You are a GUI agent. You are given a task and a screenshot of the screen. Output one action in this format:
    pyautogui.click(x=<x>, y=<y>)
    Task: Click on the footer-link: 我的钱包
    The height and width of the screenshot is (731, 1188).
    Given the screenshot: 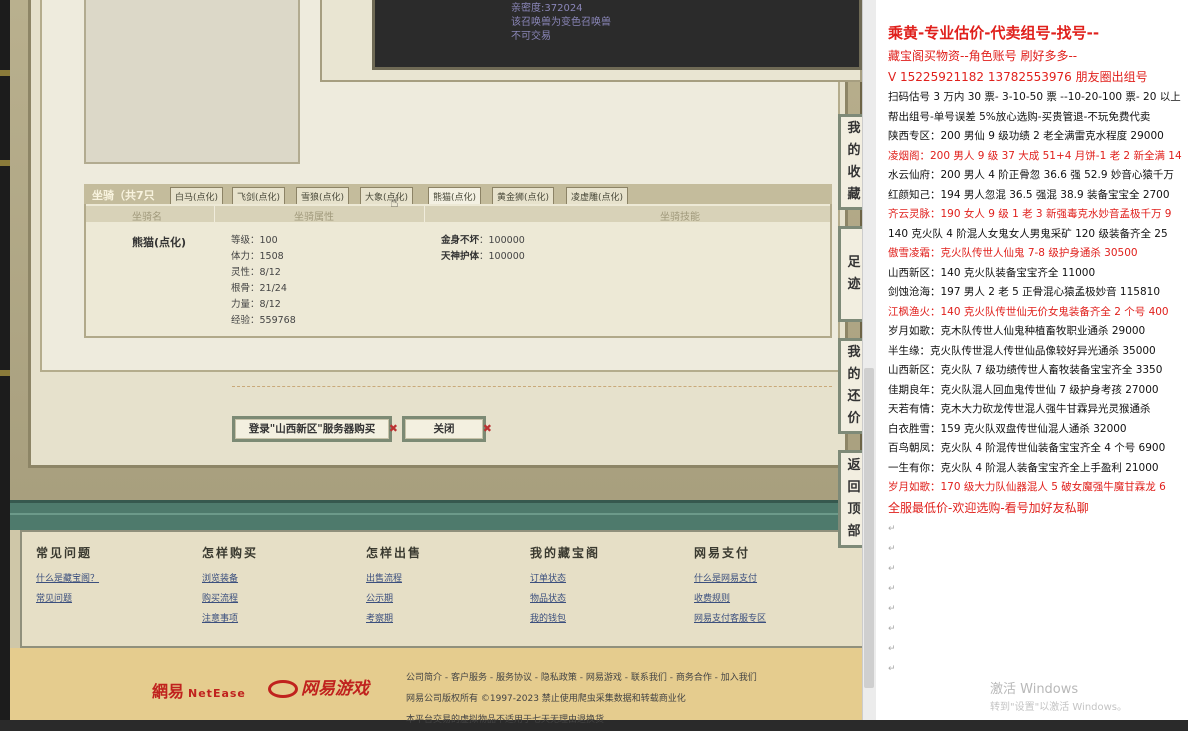 What is the action you would take?
    pyautogui.click(x=565, y=619)
    